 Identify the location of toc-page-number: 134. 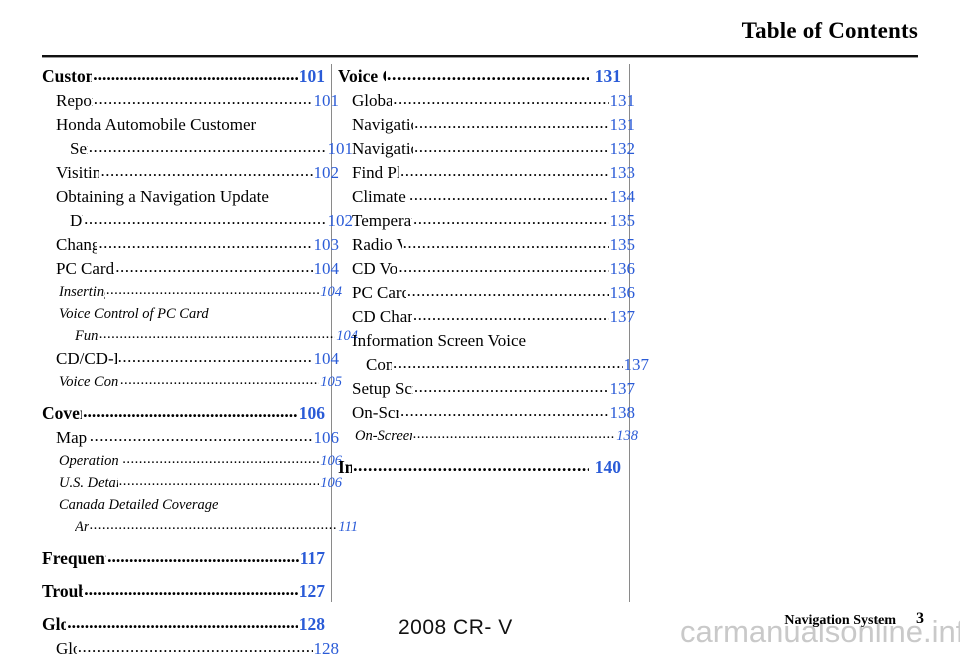
(622, 196).